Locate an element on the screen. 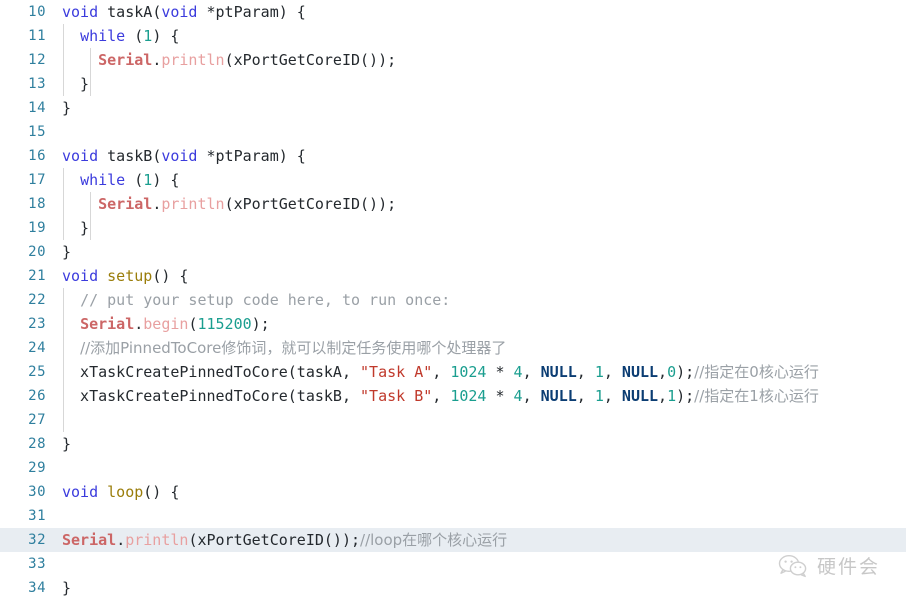 The image size is (906, 603). code-line: 29 is located at coordinates (453, 468).